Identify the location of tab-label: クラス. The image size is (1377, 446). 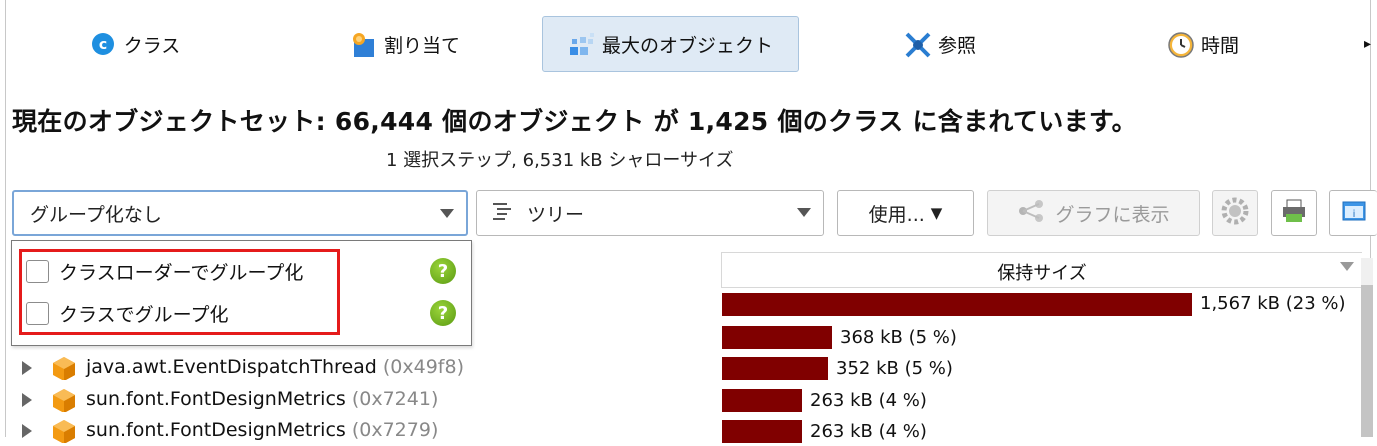
(152, 45).